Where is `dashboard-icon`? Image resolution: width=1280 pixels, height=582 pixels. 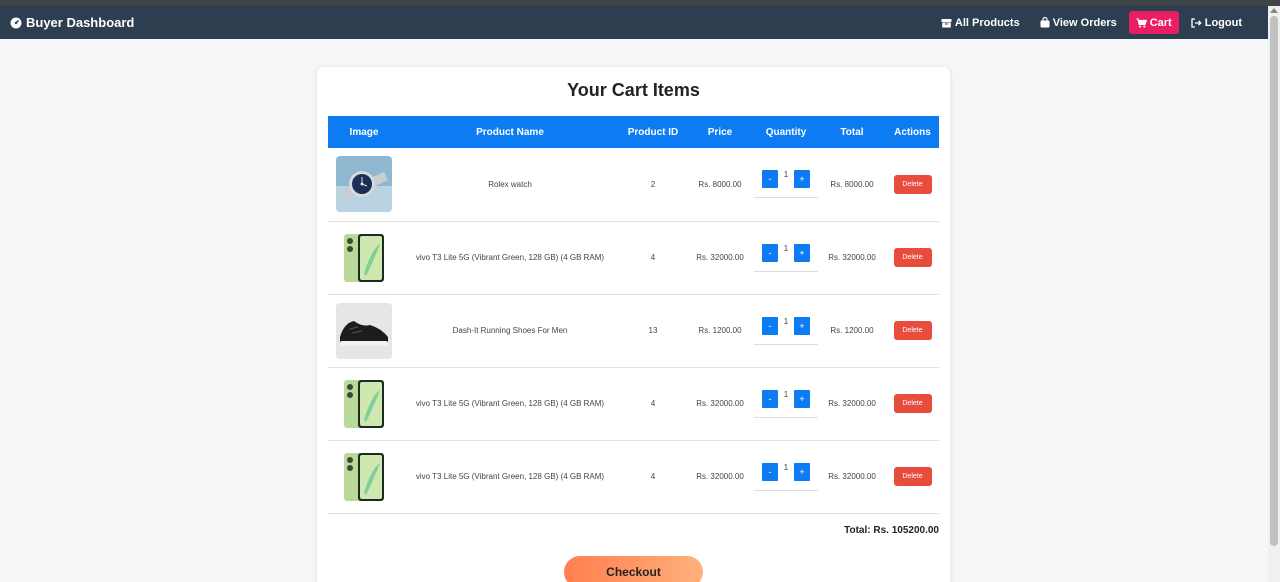 dashboard-icon is located at coordinates (16, 22).